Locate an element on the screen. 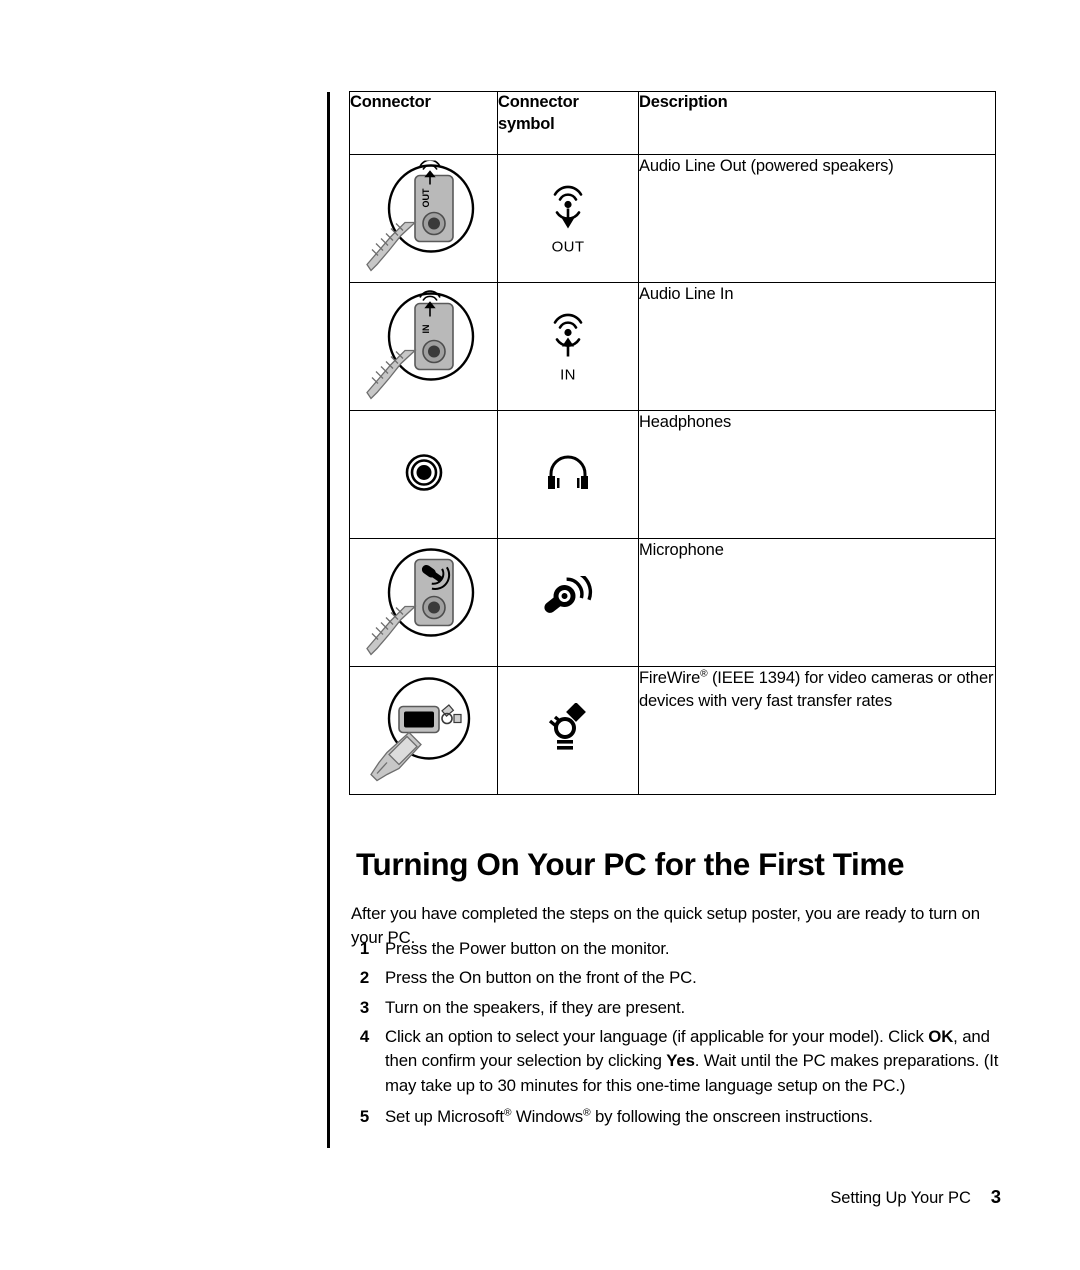 The image size is (1080, 1270). column-header-symbol-line2: symbol is located at coordinates (526, 123).